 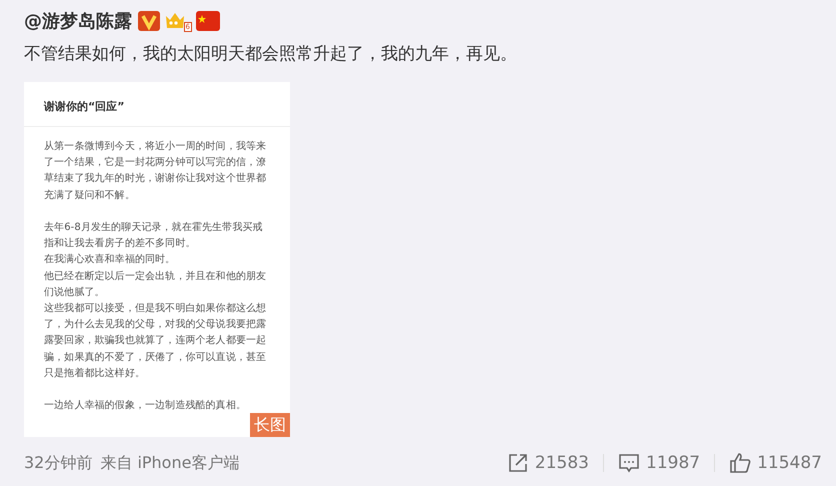 I want to click on long-image-badge: 长图, so click(x=270, y=425).